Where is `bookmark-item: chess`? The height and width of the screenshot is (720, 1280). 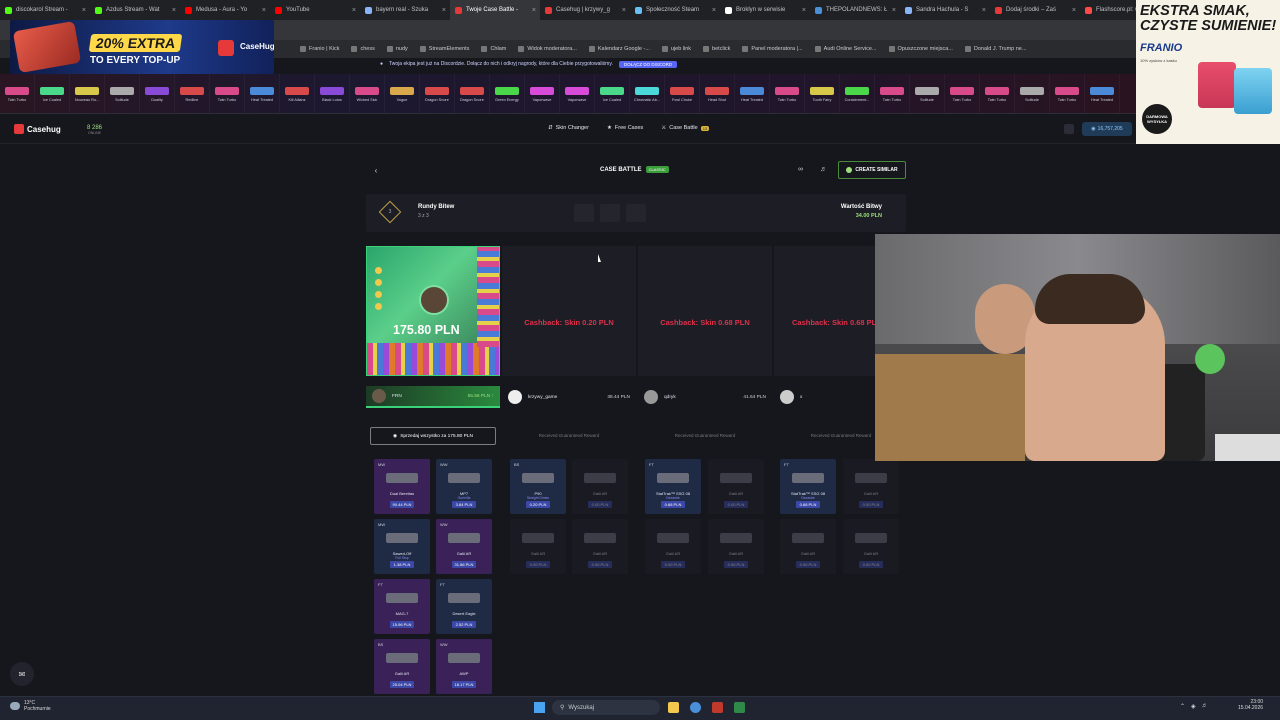 bookmark-item: chess is located at coordinates (363, 49).